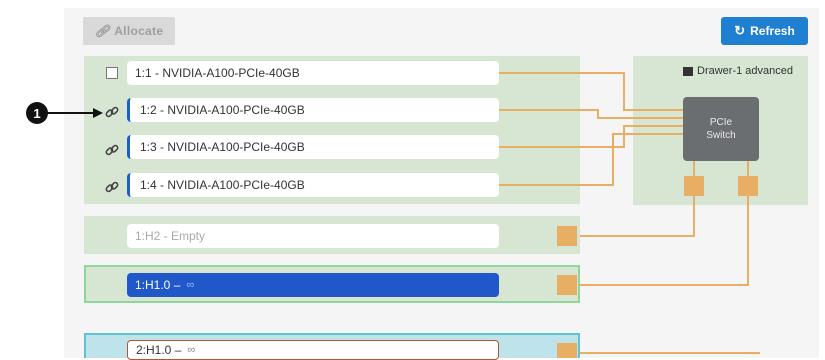 The height and width of the screenshot is (360, 825). I want to click on refresh-button: ↻ Refresh, so click(764, 31).